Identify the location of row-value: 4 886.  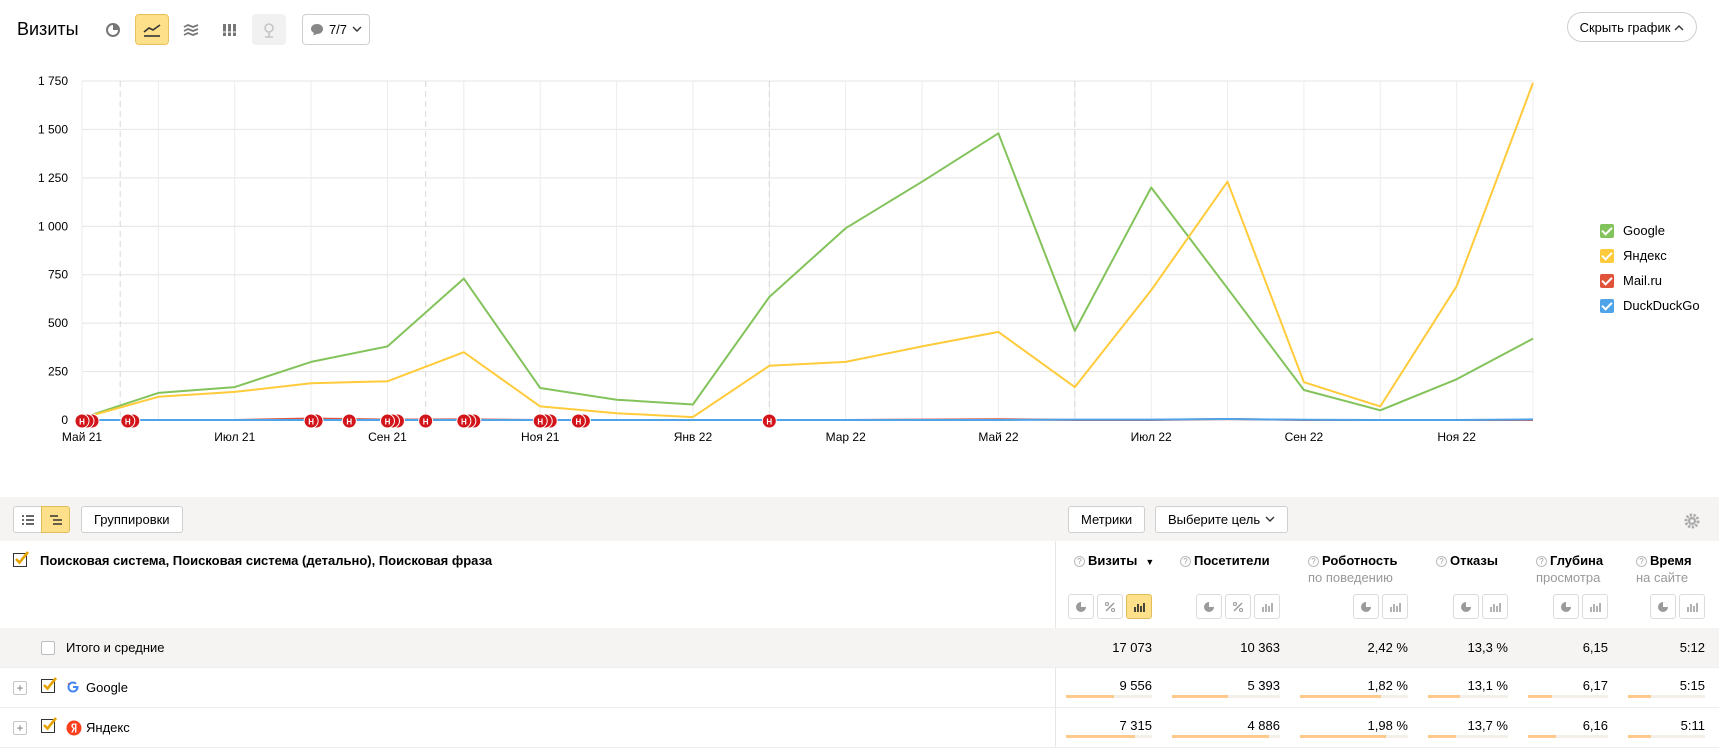
(1263, 725).